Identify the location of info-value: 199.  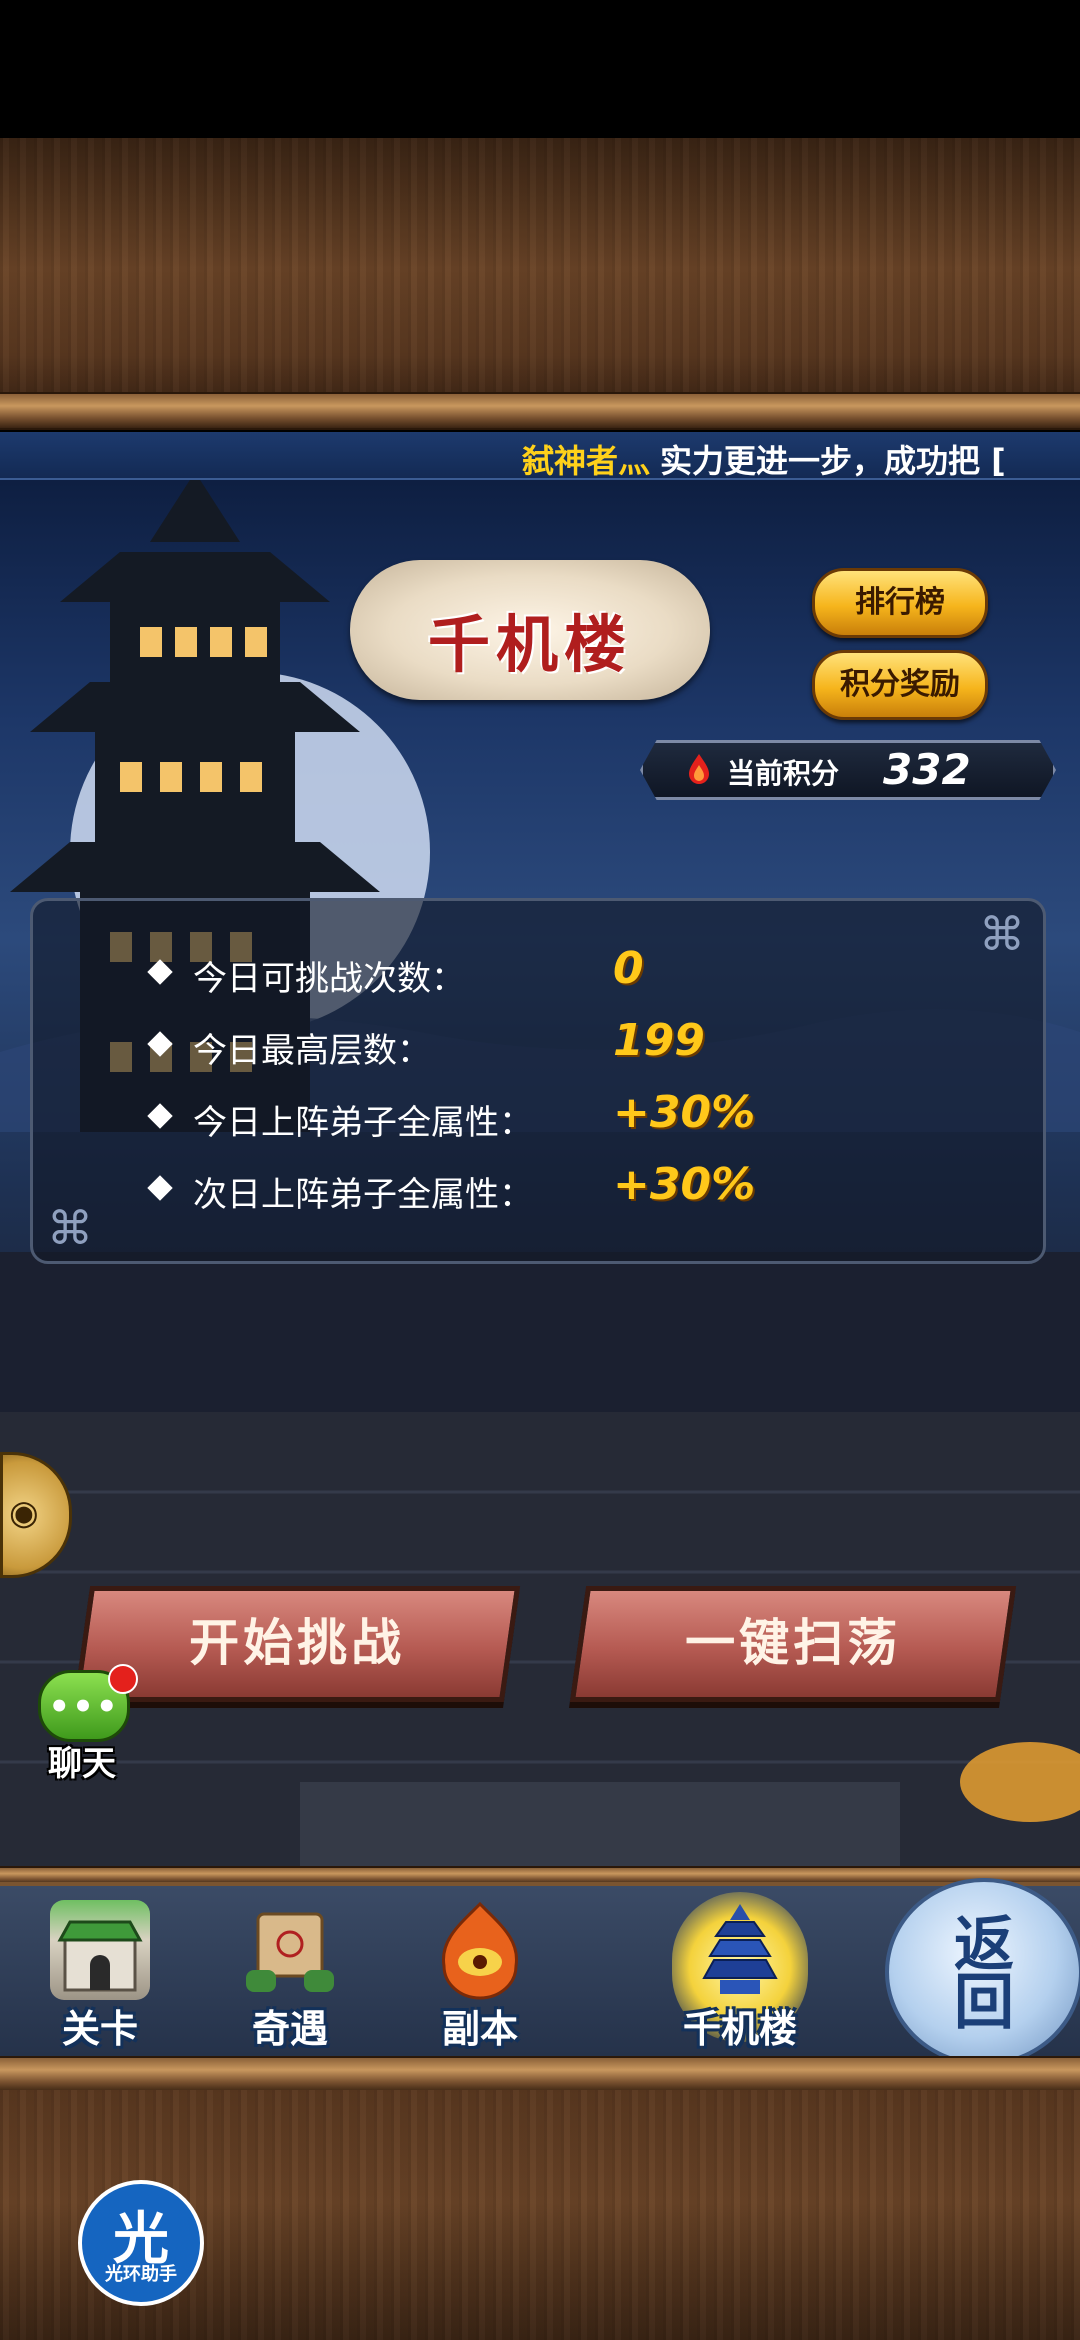
(659, 1040).